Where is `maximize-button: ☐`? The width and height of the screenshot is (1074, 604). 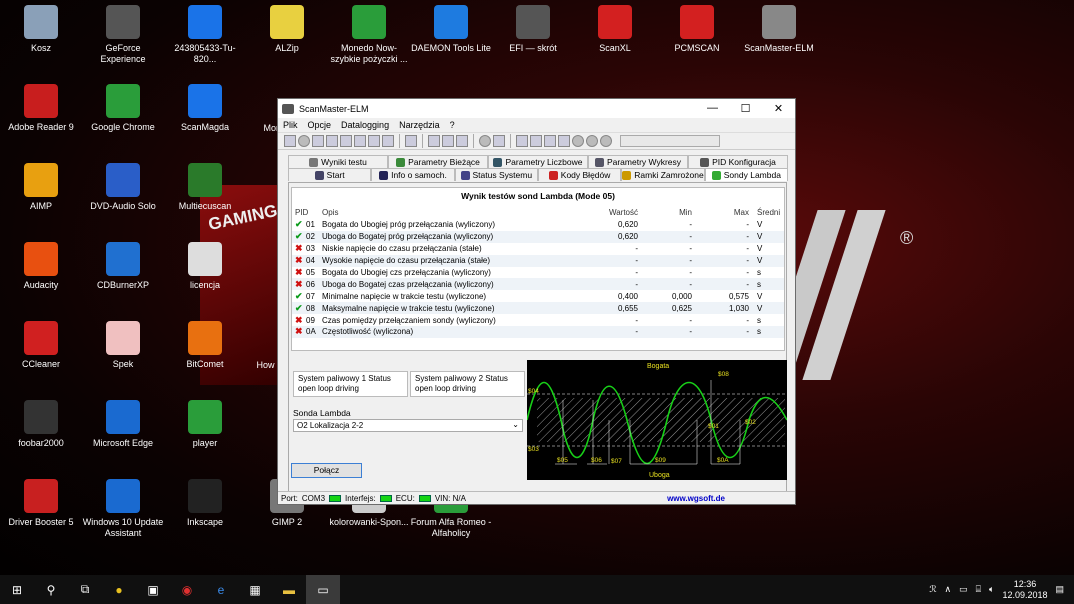 maximize-button: ☐ is located at coordinates (745, 108).